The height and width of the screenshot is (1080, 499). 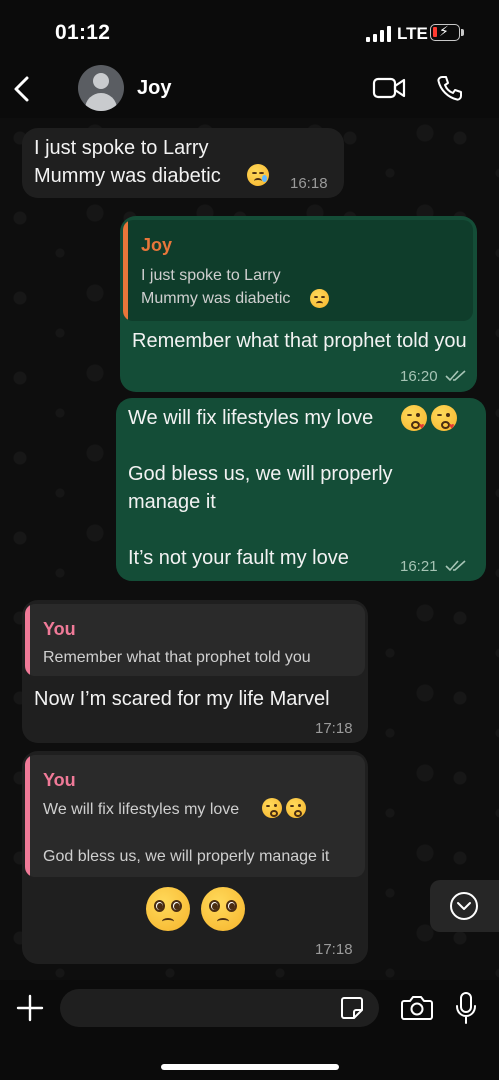 I want to click on message-text: Remember what that prophet told you, so click(x=299, y=341).